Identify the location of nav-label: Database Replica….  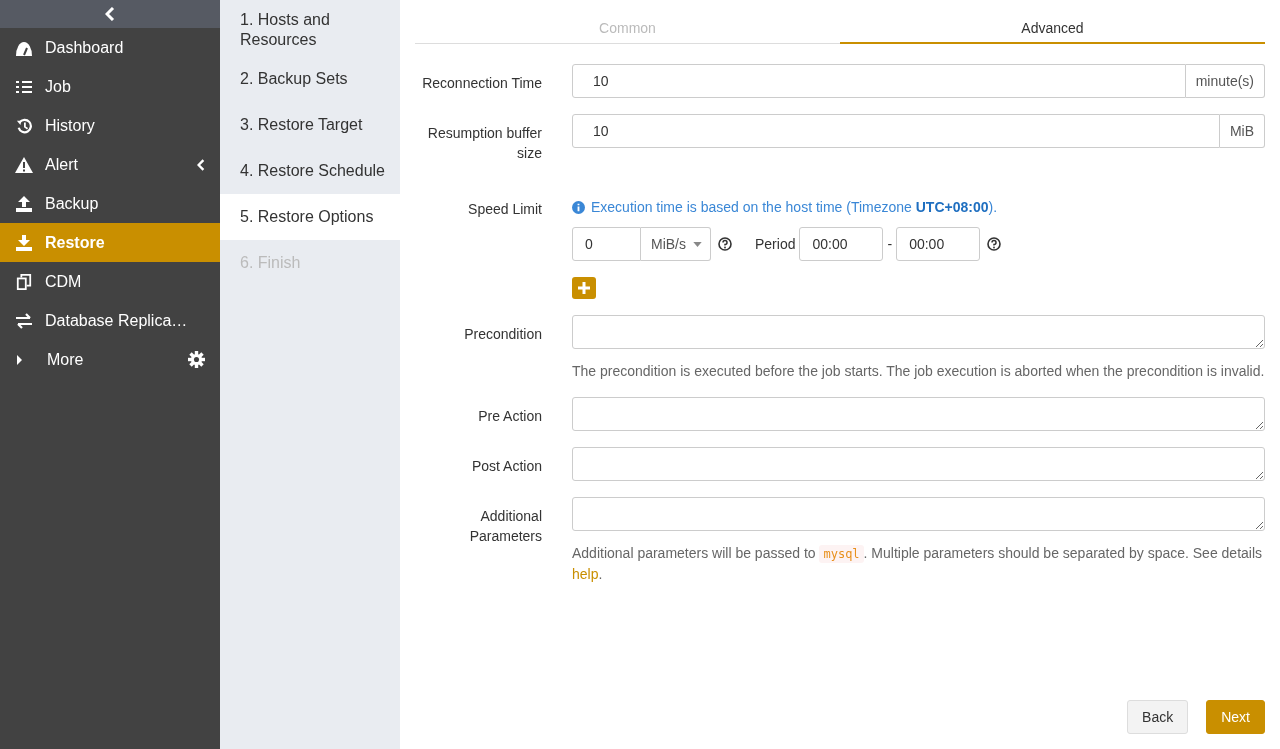
(117, 320).